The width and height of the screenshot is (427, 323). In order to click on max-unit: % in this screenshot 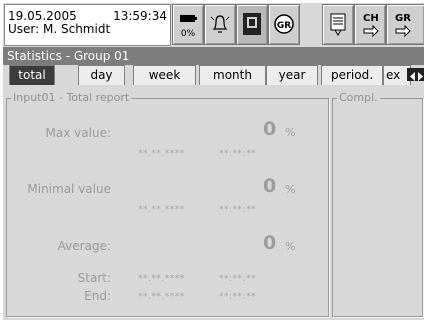, I will do `click(290, 132)`.